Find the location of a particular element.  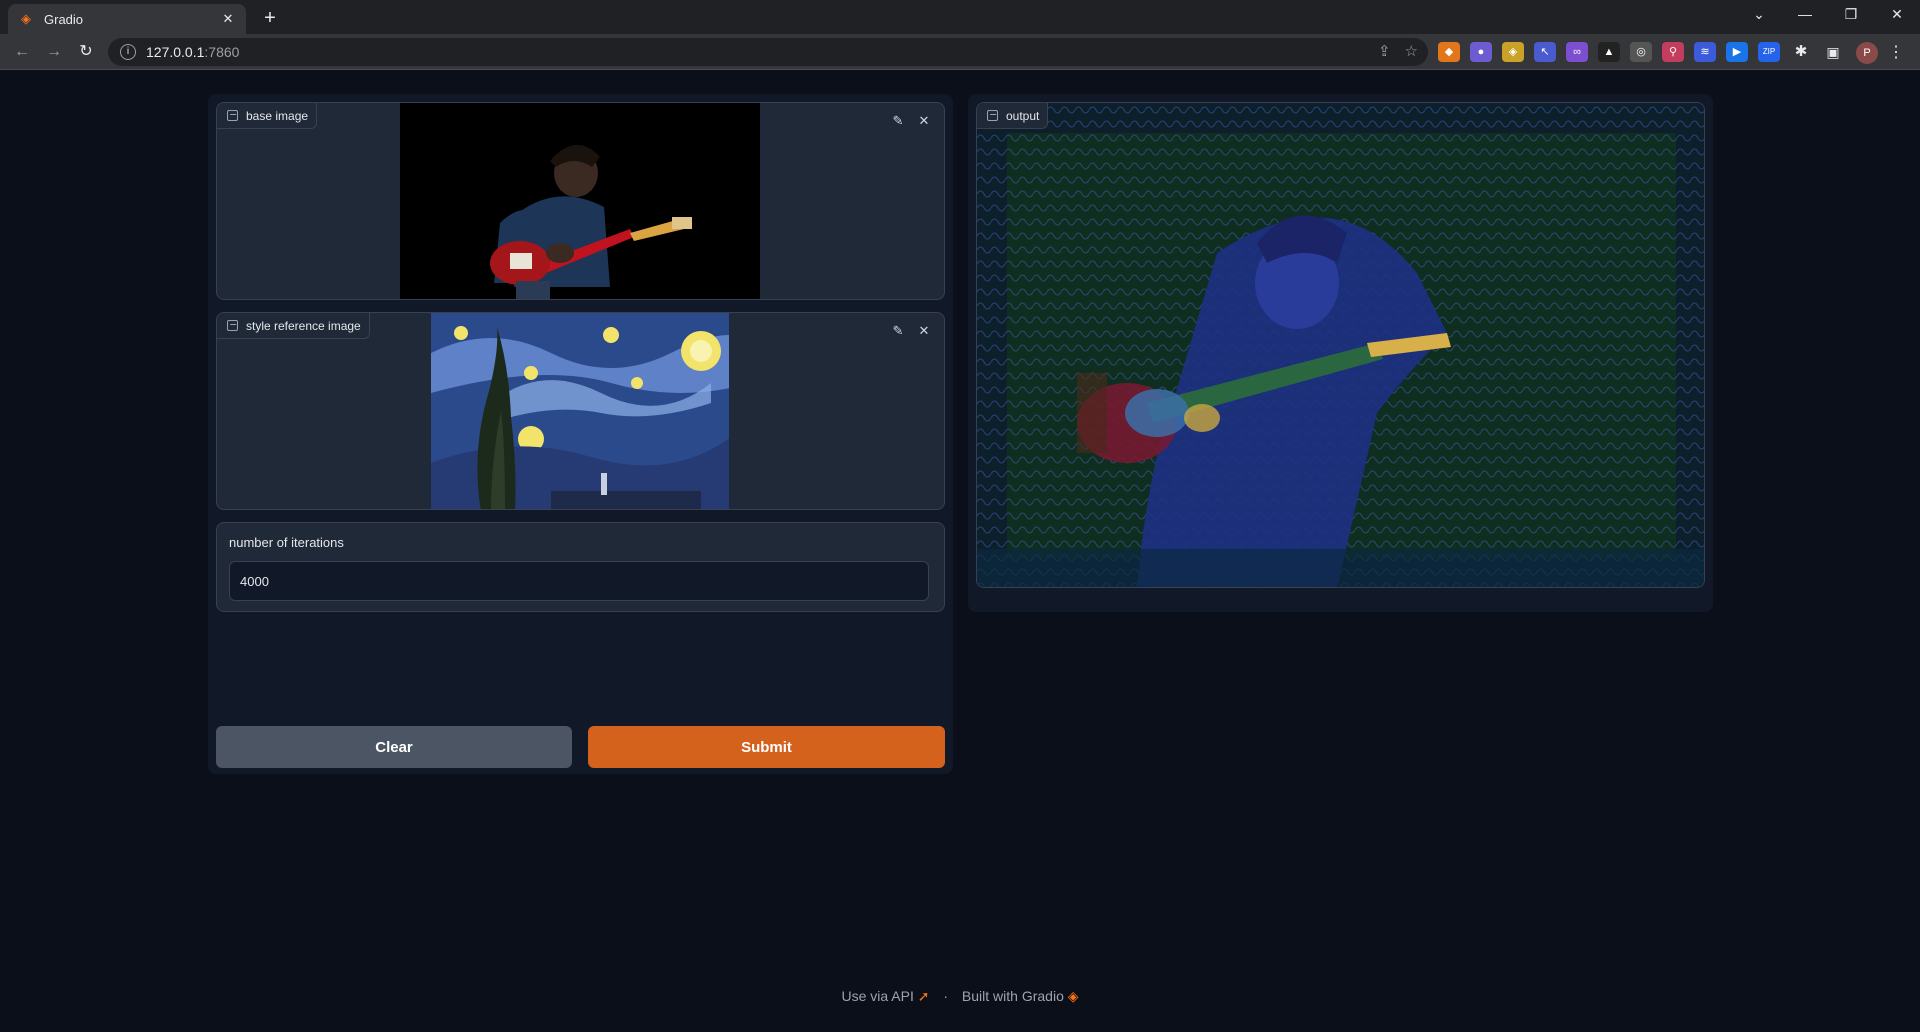

style-image-label: style reference image is located at coordinates (293, 326).